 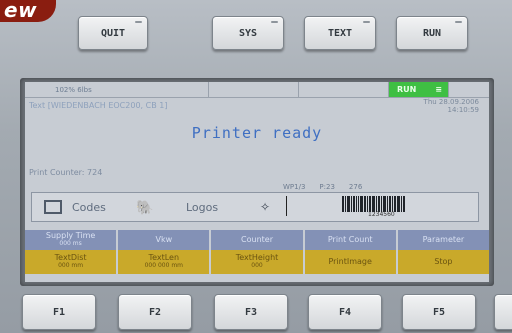 I want to click on quit-label: QUIT, so click(x=113, y=33).